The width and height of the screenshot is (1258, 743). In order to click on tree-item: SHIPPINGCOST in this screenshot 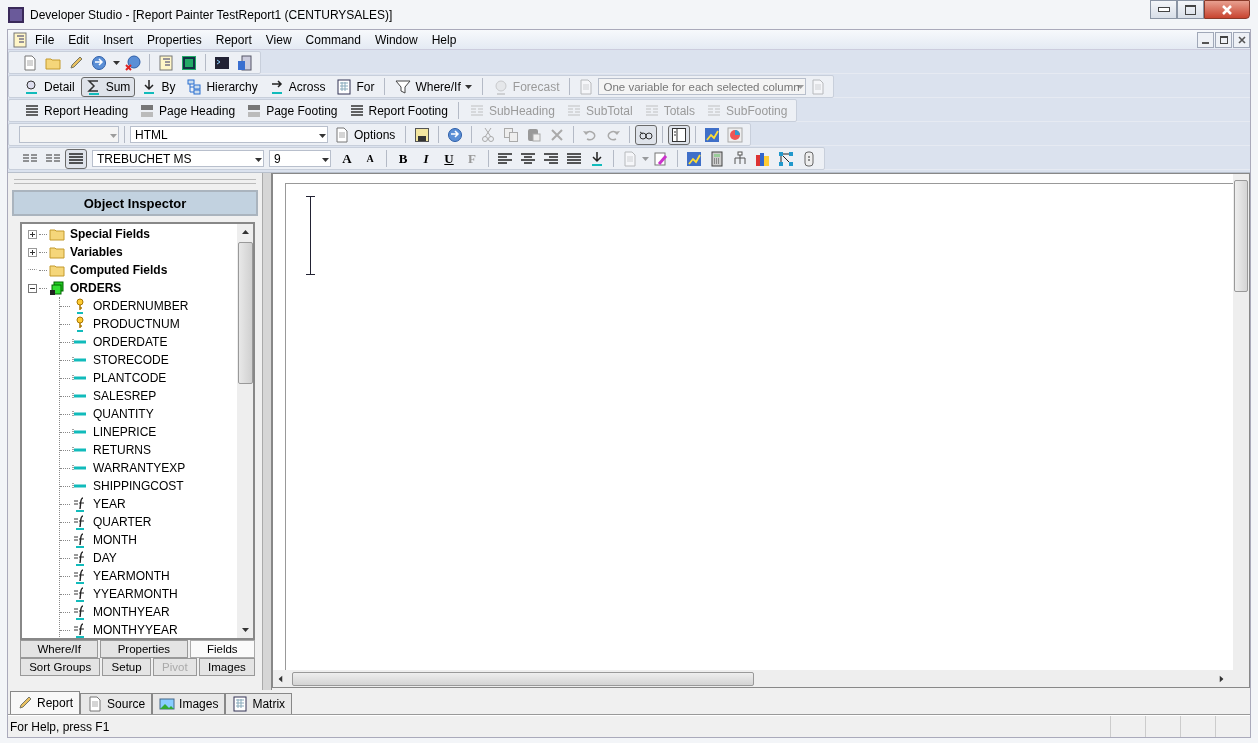, I will do `click(148, 486)`.